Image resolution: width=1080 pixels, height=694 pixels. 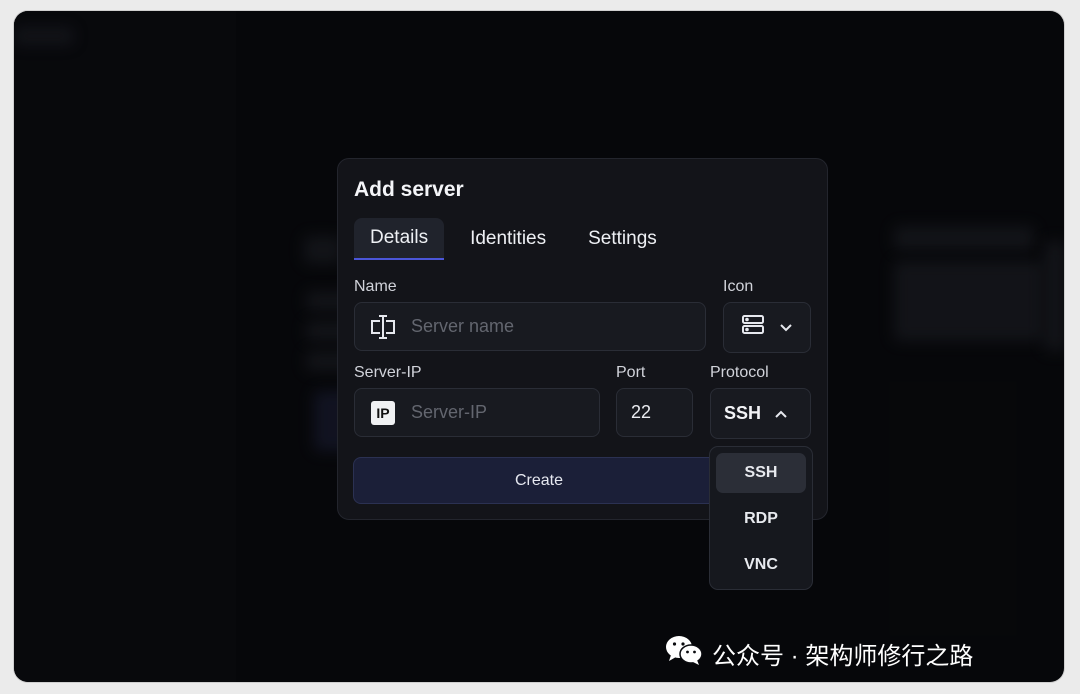 What do you see at coordinates (383, 327) in the screenshot?
I see `text-cursor-icon` at bounding box center [383, 327].